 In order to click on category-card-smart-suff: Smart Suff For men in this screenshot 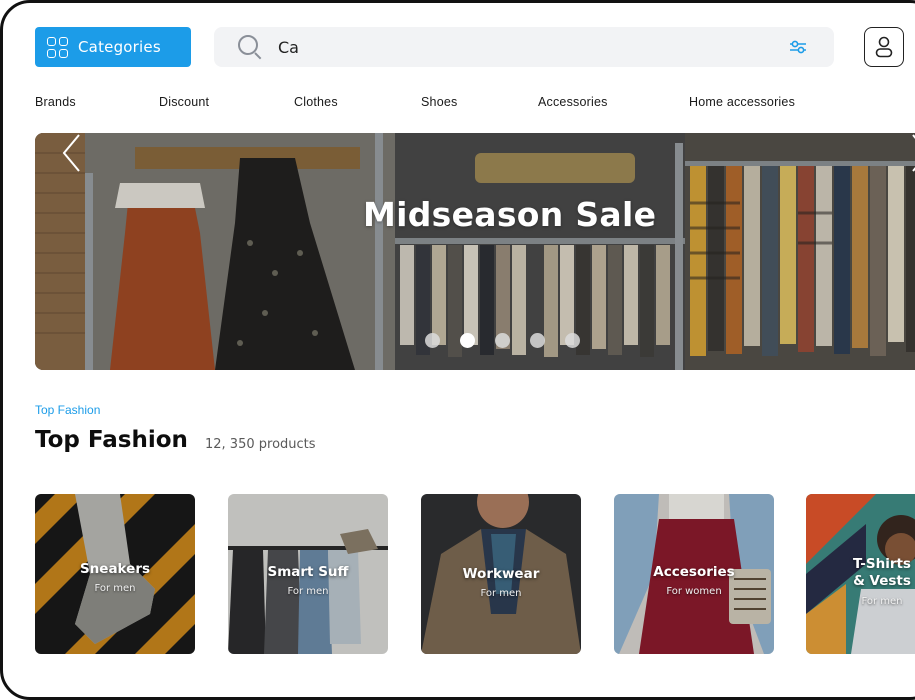, I will do `click(308, 574)`.